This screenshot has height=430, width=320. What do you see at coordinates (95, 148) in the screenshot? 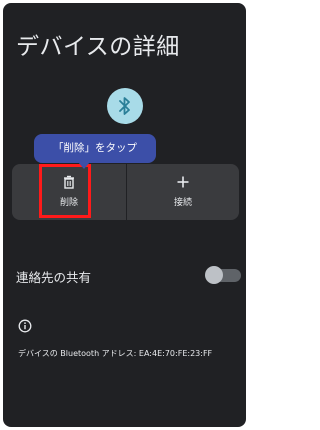
I see `tap-delete-tooltip: 「削除」をタップ` at bounding box center [95, 148].